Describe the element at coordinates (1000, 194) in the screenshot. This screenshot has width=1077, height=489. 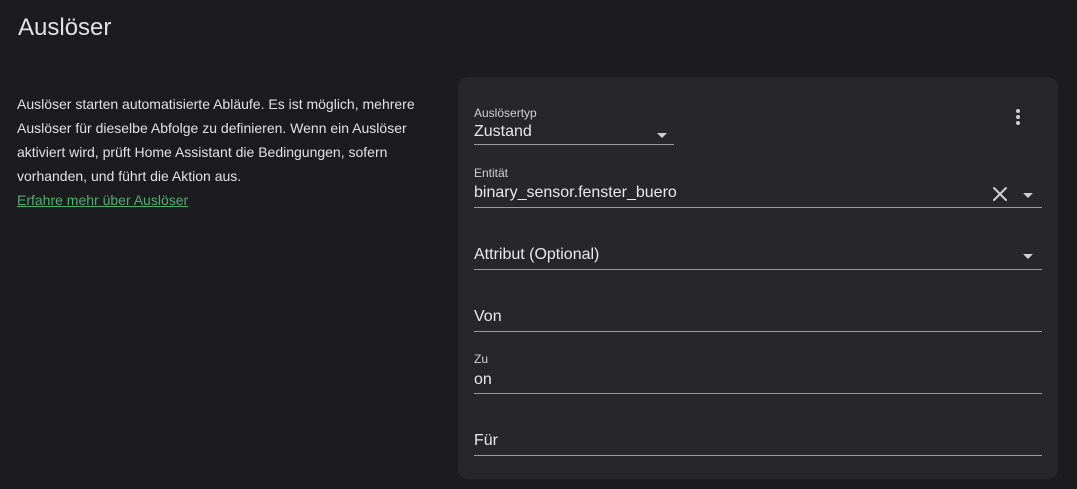
I see `close-icon` at that location.